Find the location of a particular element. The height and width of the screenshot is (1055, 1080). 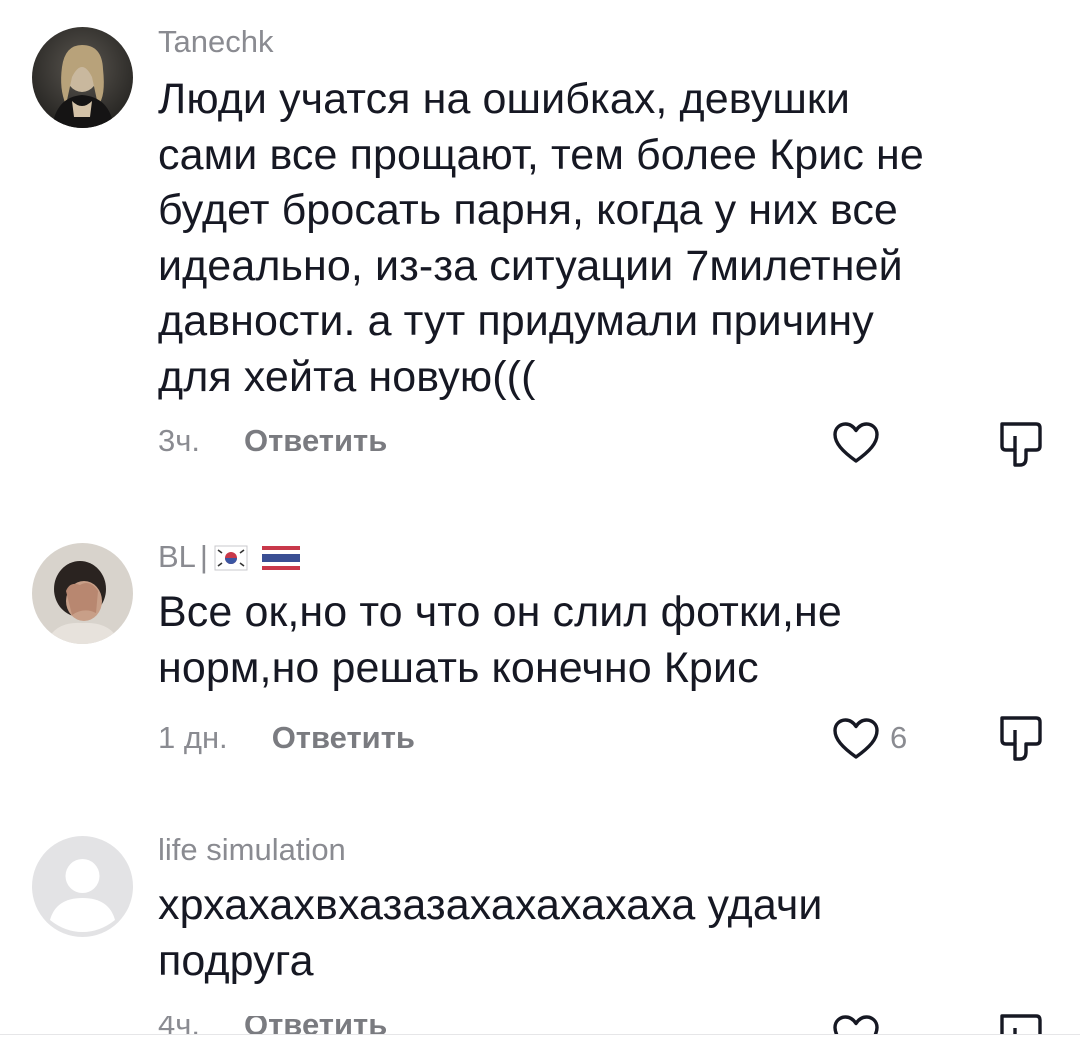

comment-username: BL | is located at coordinates (229, 557).